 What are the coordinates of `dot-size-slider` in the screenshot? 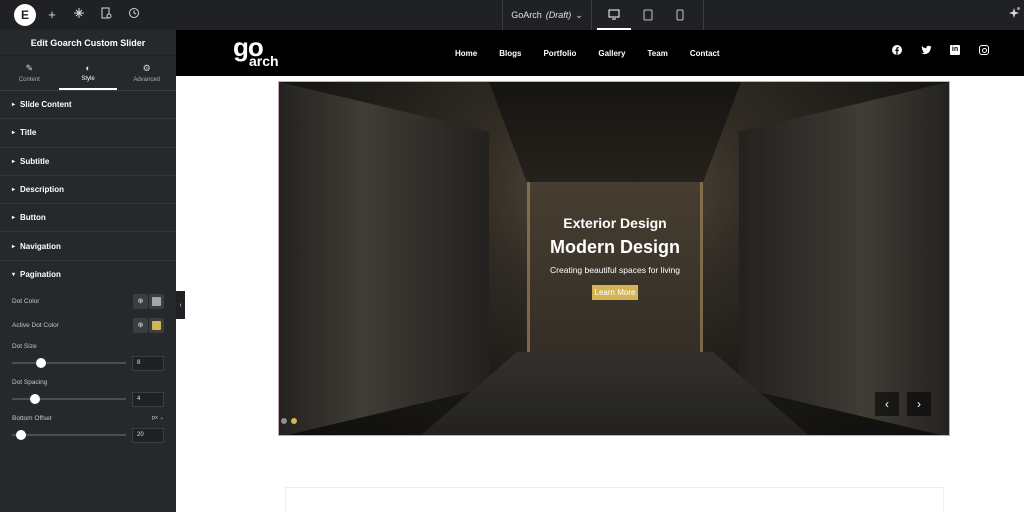 It's located at (69, 363).